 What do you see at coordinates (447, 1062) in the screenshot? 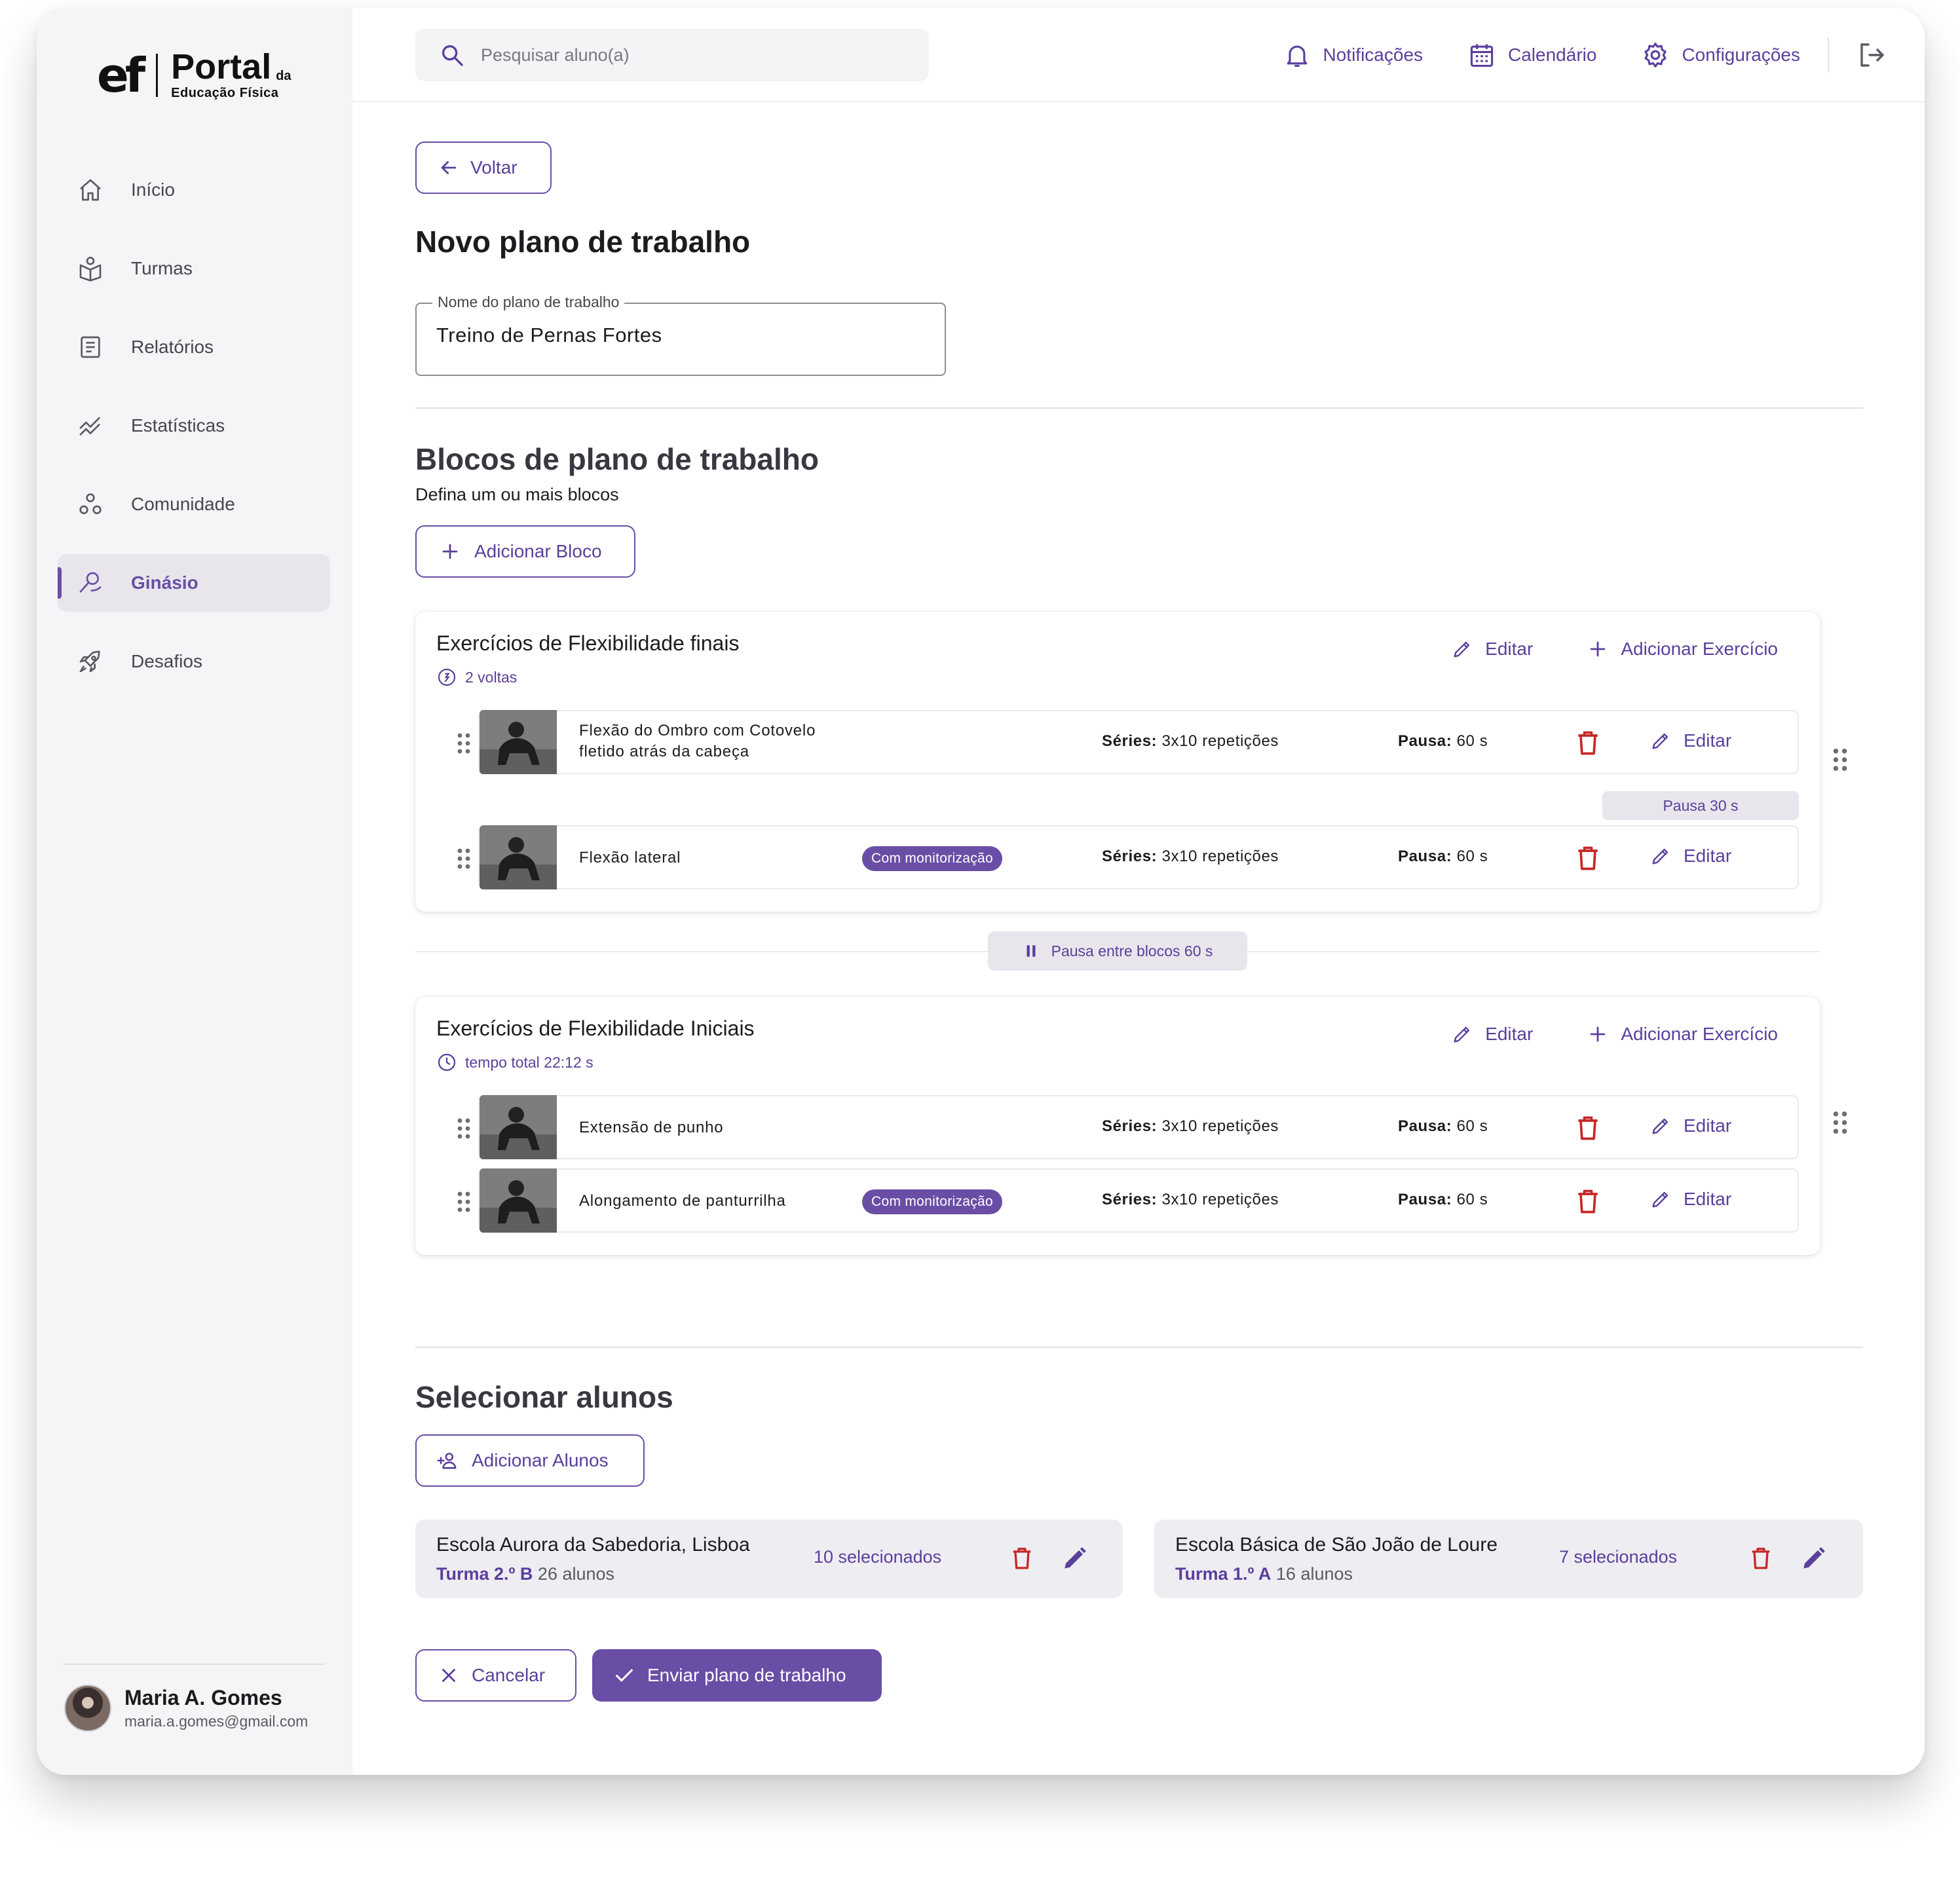
I see `clock-icon` at bounding box center [447, 1062].